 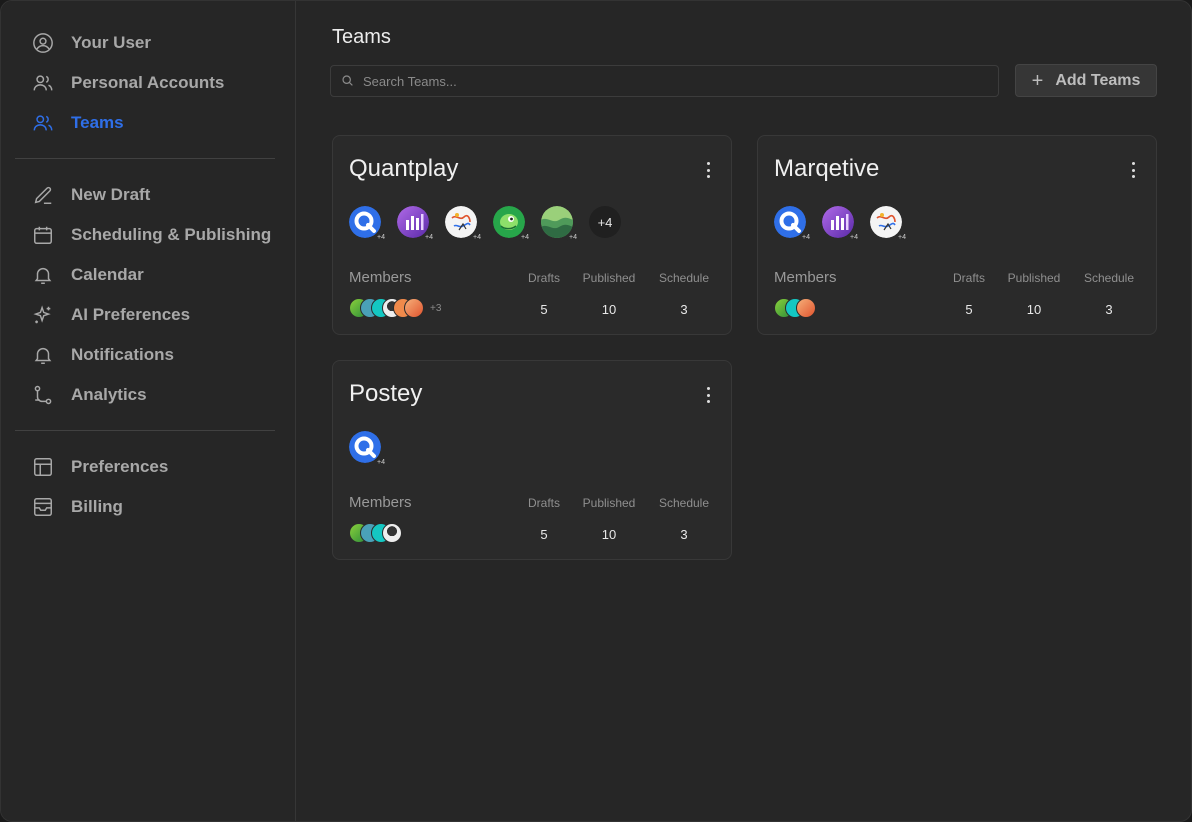 I want to click on sidebar-item-label: Analytics, so click(x=109, y=394).